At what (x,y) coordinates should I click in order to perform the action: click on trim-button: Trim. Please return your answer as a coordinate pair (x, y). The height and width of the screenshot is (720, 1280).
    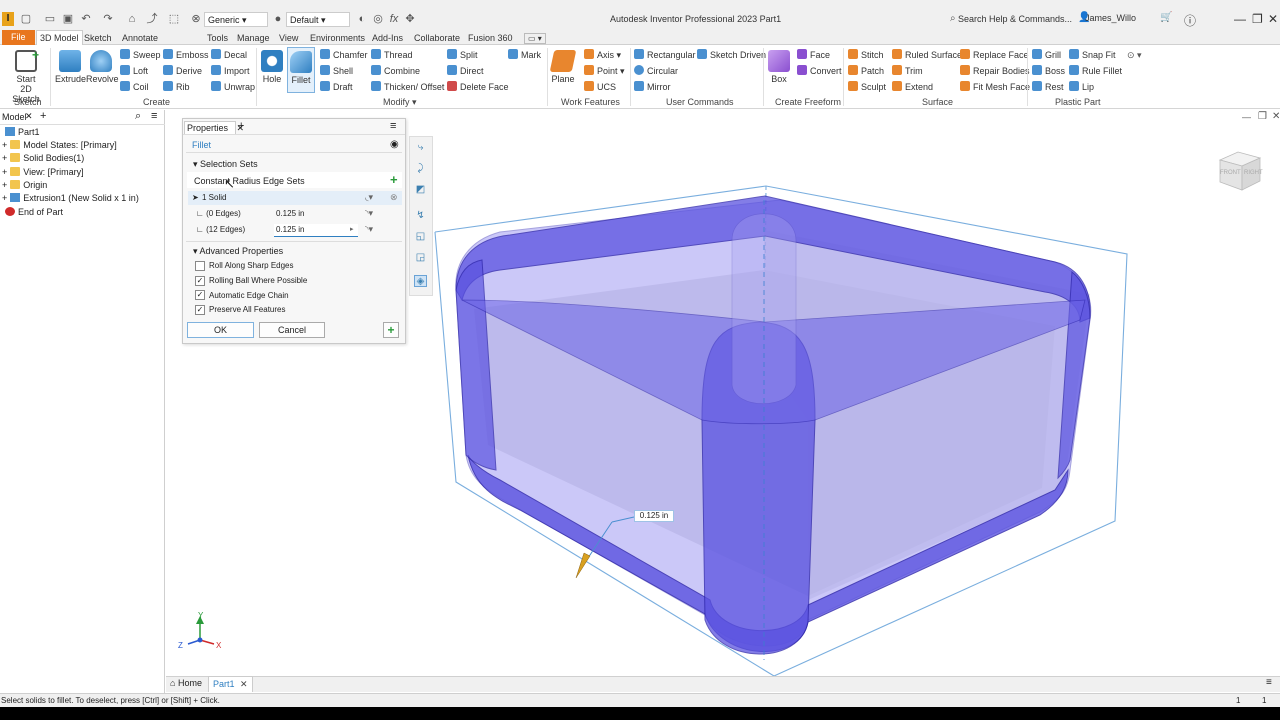
    Looking at the image, I should click on (907, 71).